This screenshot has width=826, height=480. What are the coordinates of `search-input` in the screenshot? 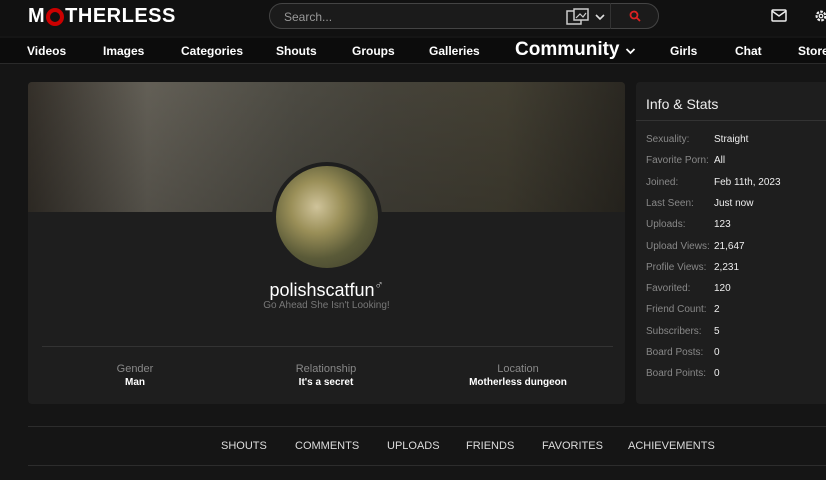 It's located at (419, 16).